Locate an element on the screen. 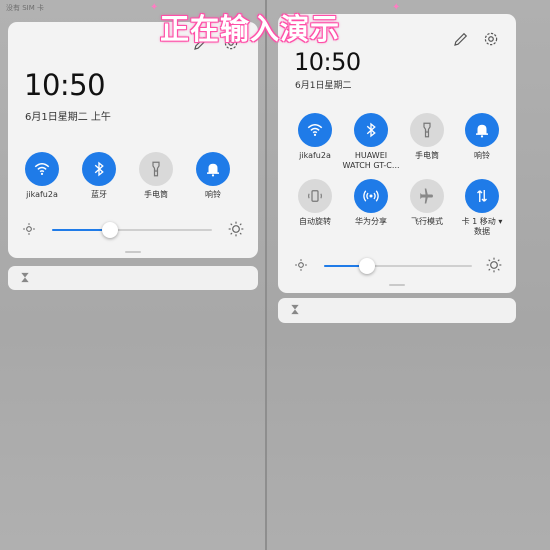 This screenshot has height=550, width=550. tile-mobile-data: 卡 1 移动 ▾ 数据 is located at coordinates (482, 208).